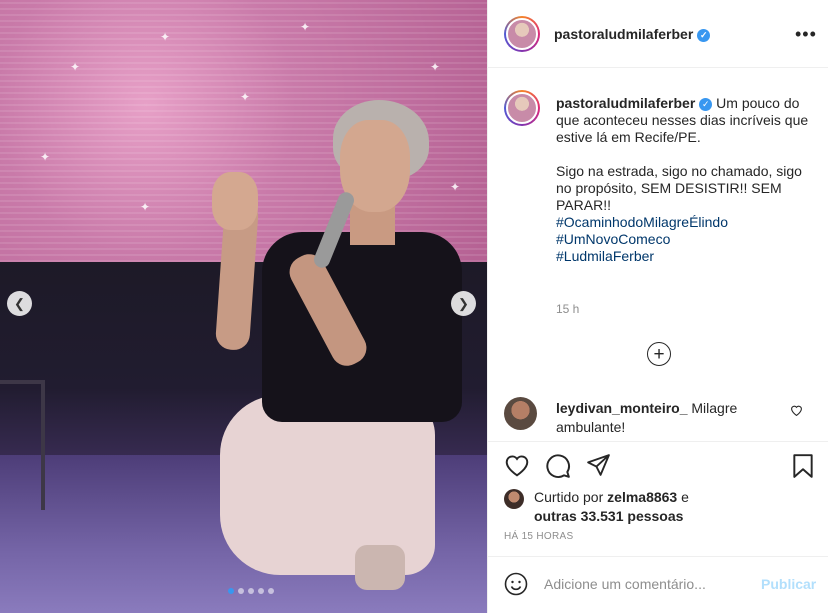 The height and width of the screenshot is (613, 828). I want to click on load-more-comments-icon: +, so click(659, 354).